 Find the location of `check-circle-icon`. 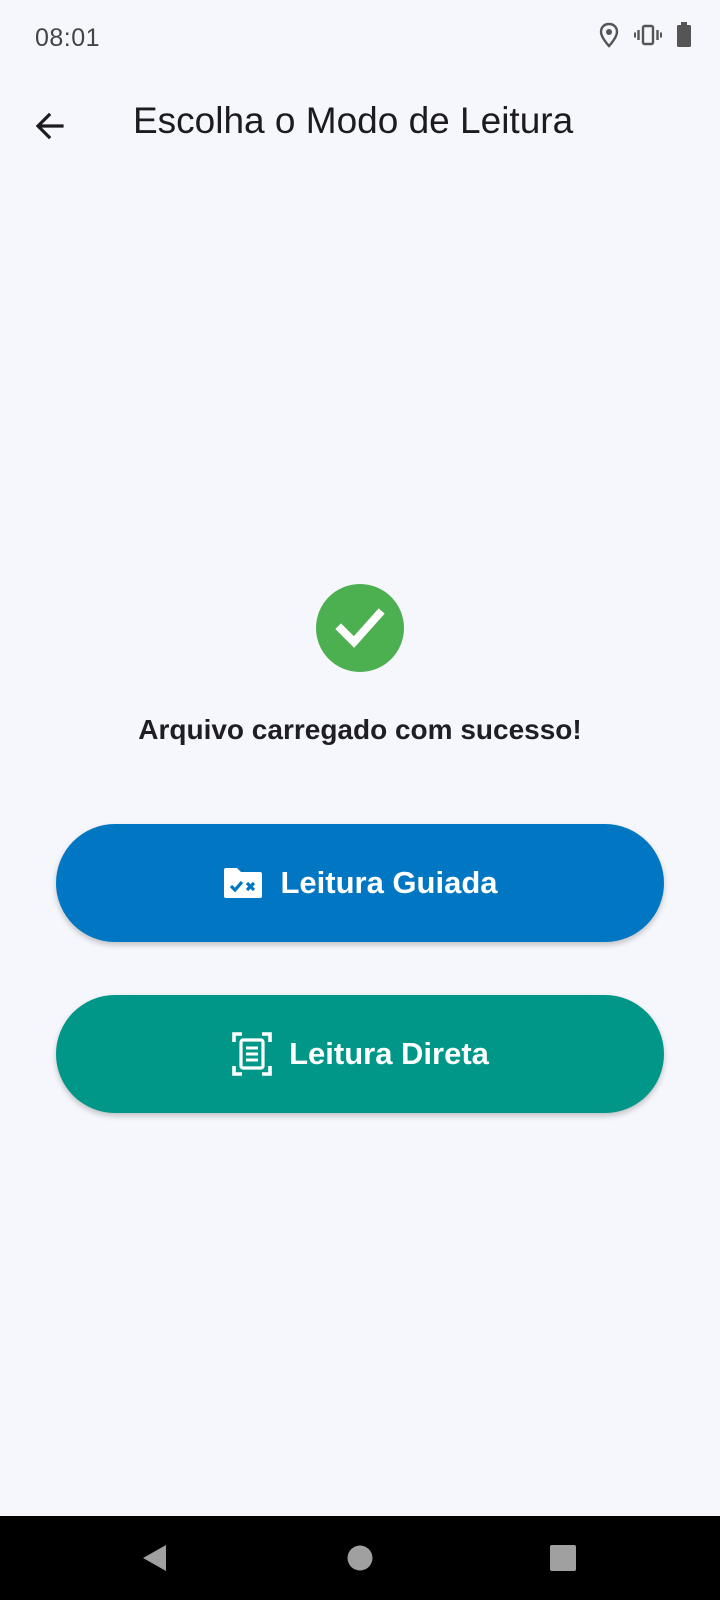

check-circle-icon is located at coordinates (360, 628).